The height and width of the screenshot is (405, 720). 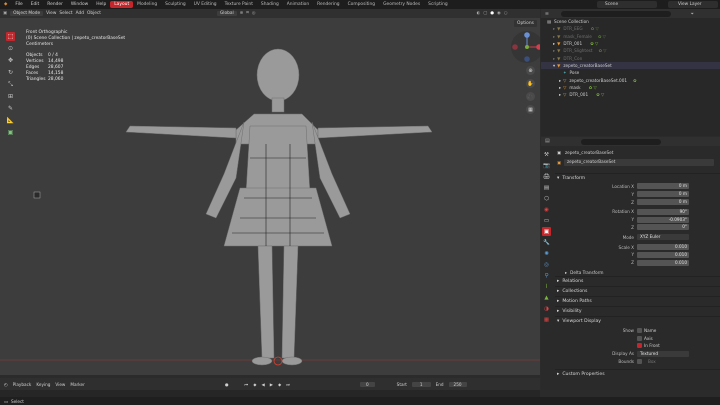 I want to click on camera-view-icon: 🎥, so click(x=530, y=96).